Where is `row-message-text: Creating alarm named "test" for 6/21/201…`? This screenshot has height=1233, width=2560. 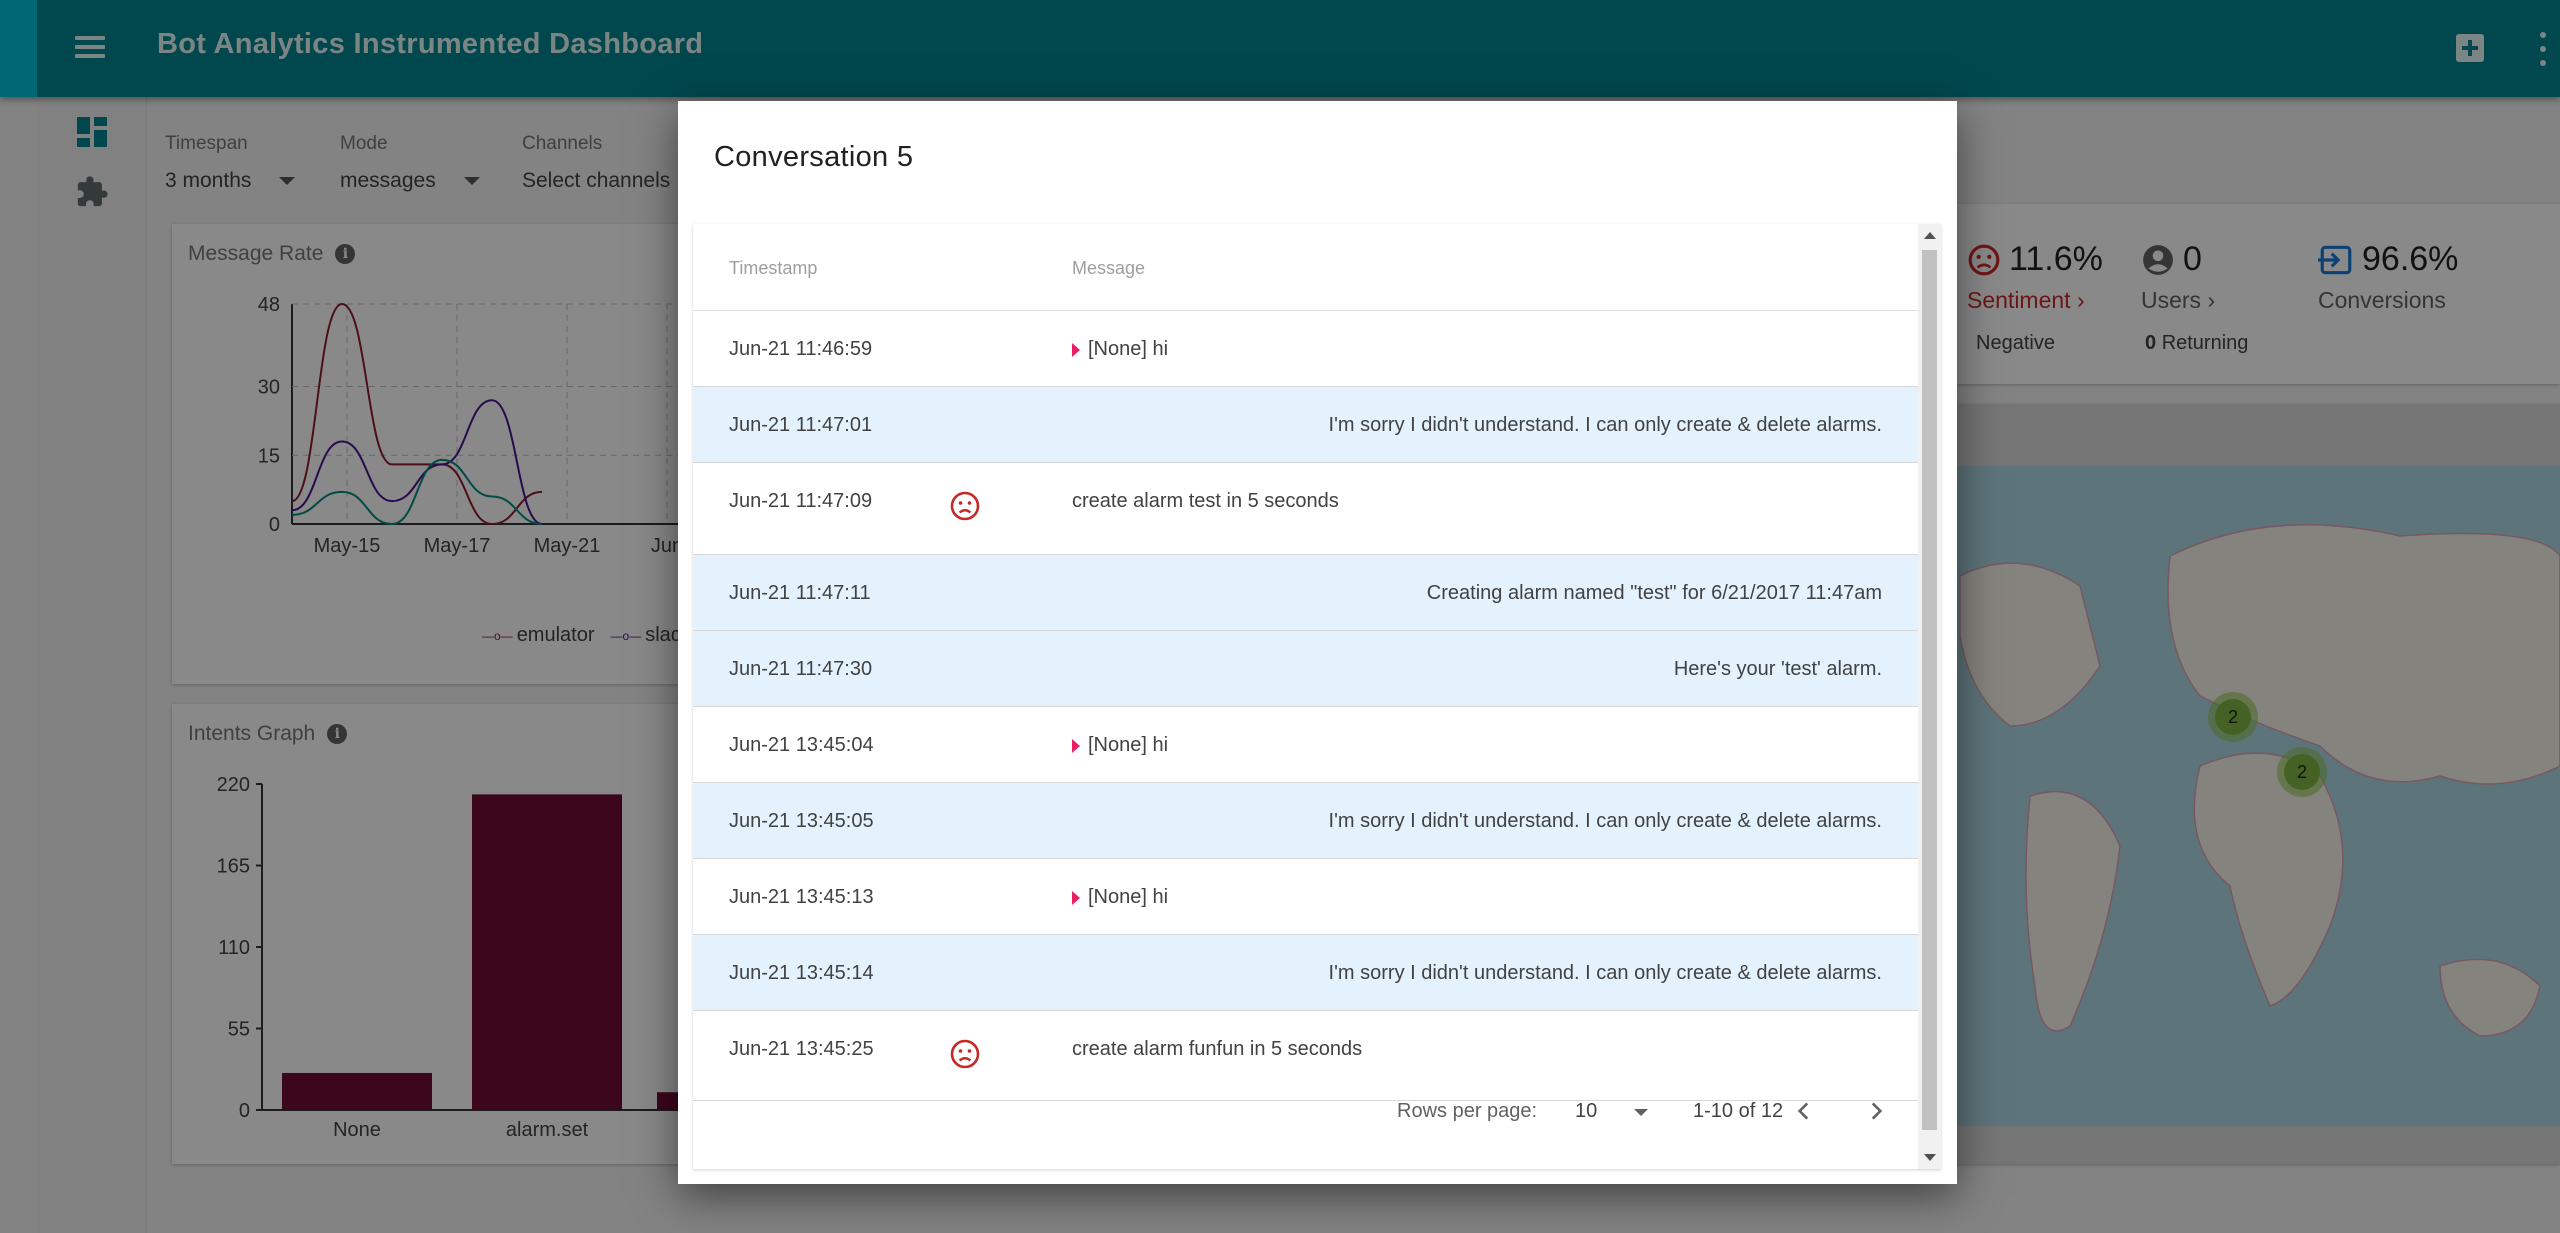 row-message-text: Creating alarm named "test" for 6/21/201… is located at coordinates (1654, 593).